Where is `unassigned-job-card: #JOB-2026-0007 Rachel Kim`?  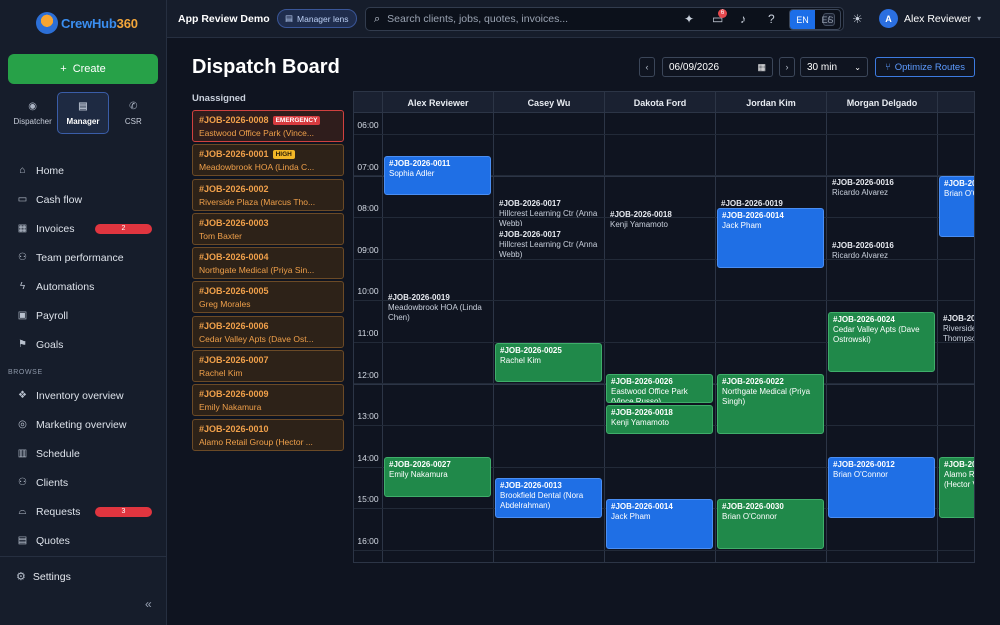 unassigned-job-card: #JOB-2026-0007 Rachel Kim is located at coordinates (268, 366).